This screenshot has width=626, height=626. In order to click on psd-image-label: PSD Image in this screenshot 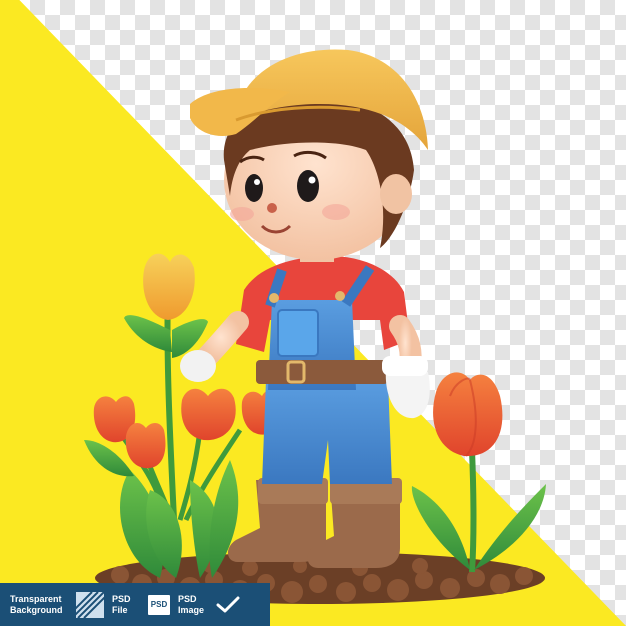, I will do `click(190, 604)`.